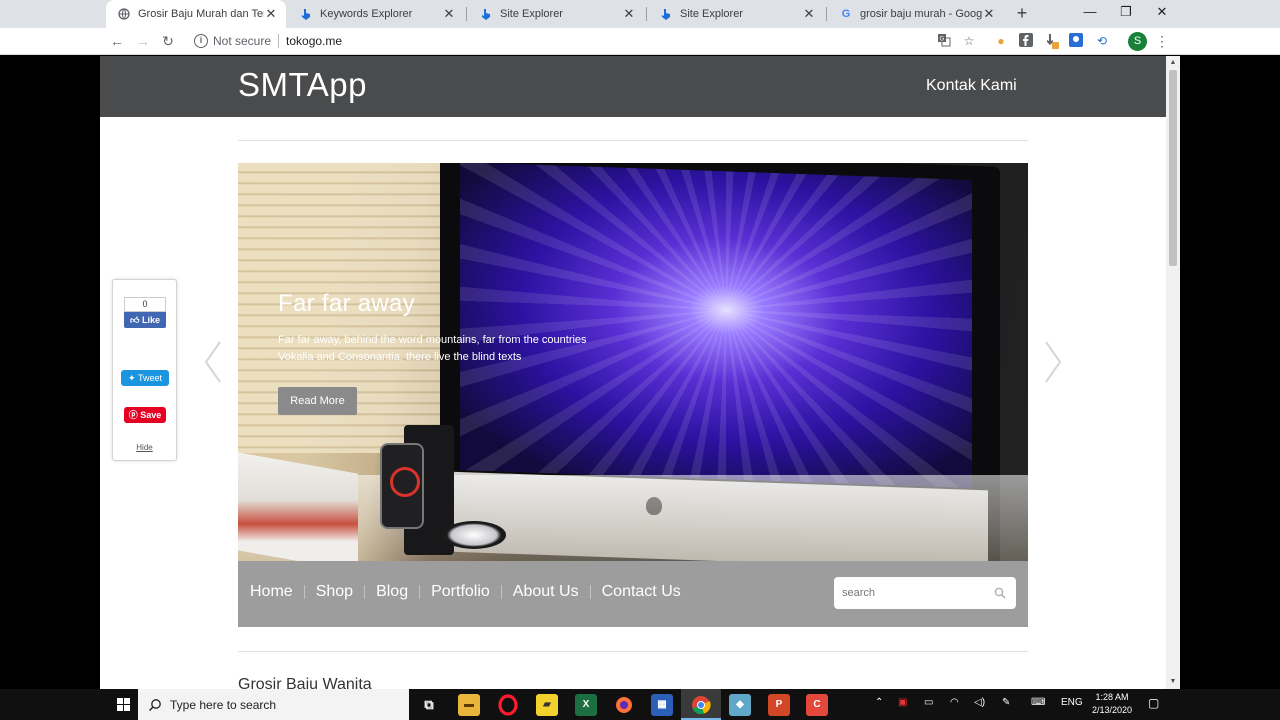  Describe the element at coordinates (879, 702) in the screenshot. I see `show-hidden-icons: ⌃` at that location.